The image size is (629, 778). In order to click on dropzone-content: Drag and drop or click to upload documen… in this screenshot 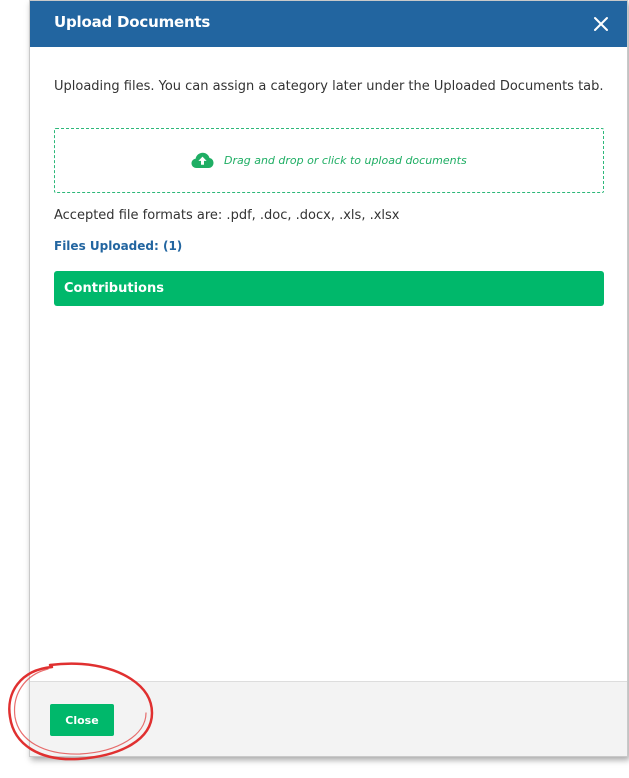, I will do `click(329, 160)`.